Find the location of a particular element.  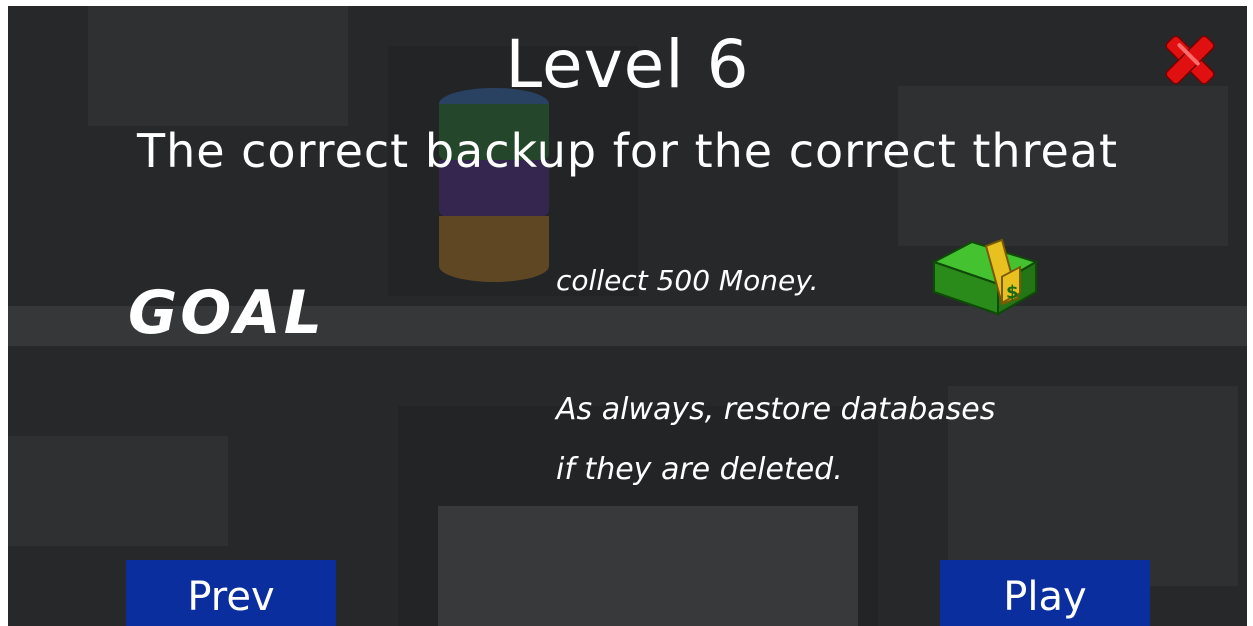

reminder-line-2: if they are deleted. is located at coordinates (699, 469).